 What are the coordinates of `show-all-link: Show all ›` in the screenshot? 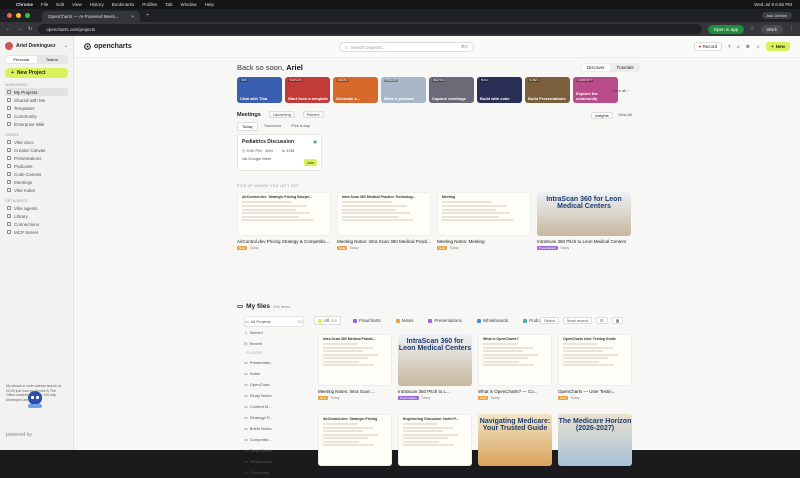 It's located at (620, 90).